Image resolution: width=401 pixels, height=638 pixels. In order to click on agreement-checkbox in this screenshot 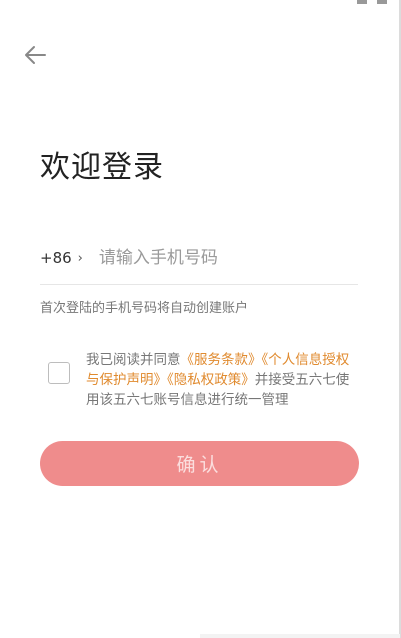, I will do `click(59, 373)`.